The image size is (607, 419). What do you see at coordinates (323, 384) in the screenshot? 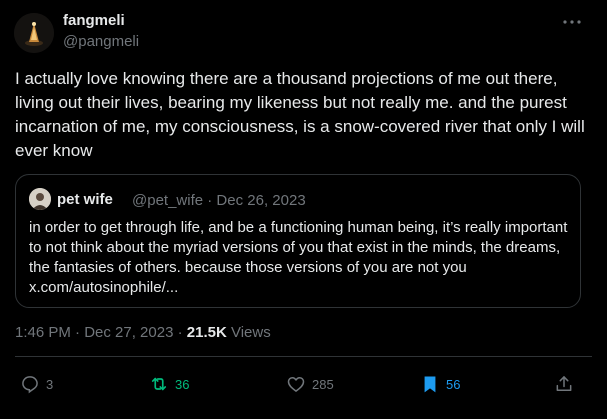
I see `like-count: 285` at bounding box center [323, 384].